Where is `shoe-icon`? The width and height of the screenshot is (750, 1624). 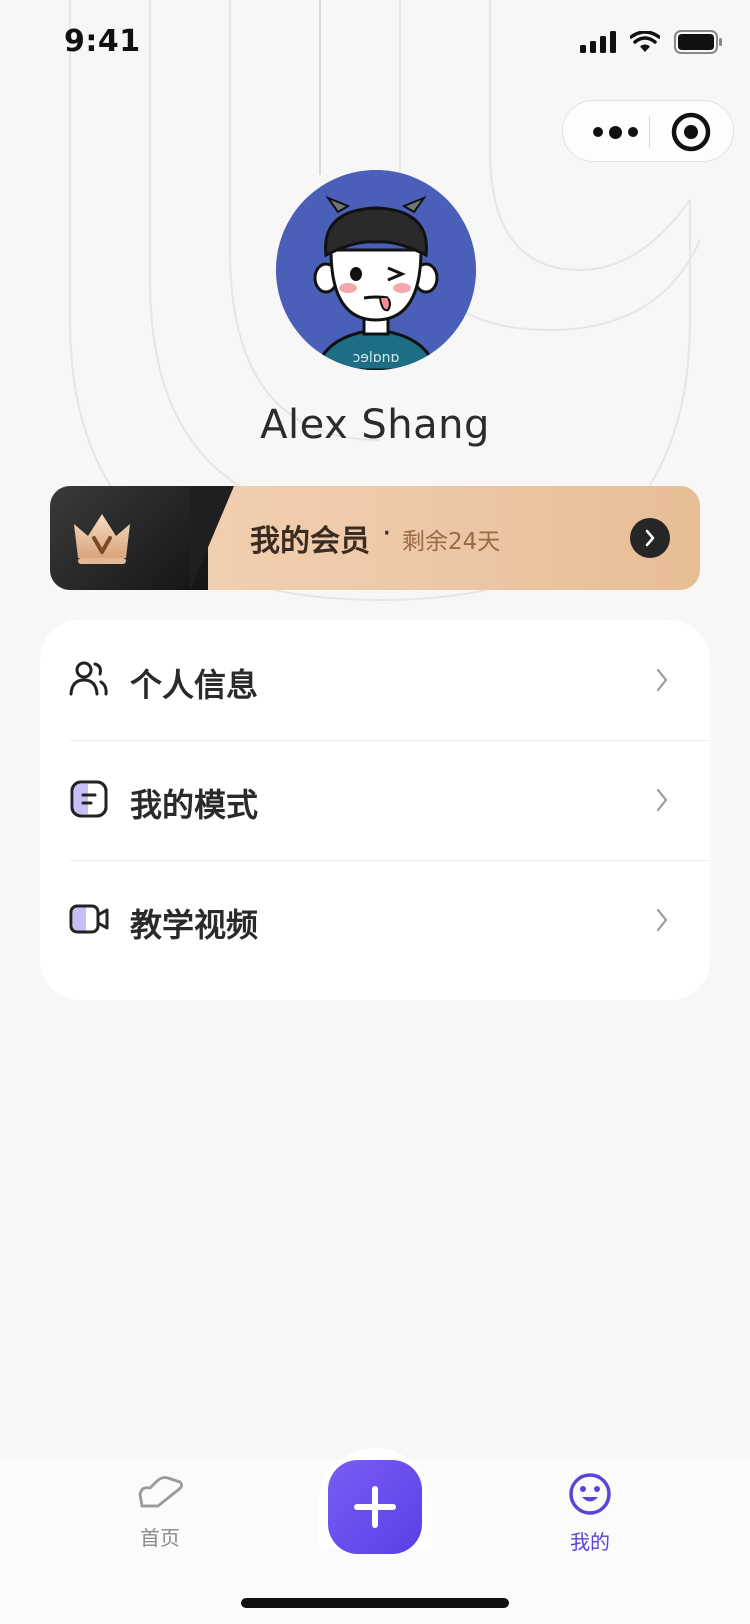
shoe-icon is located at coordinates (160, 1492).